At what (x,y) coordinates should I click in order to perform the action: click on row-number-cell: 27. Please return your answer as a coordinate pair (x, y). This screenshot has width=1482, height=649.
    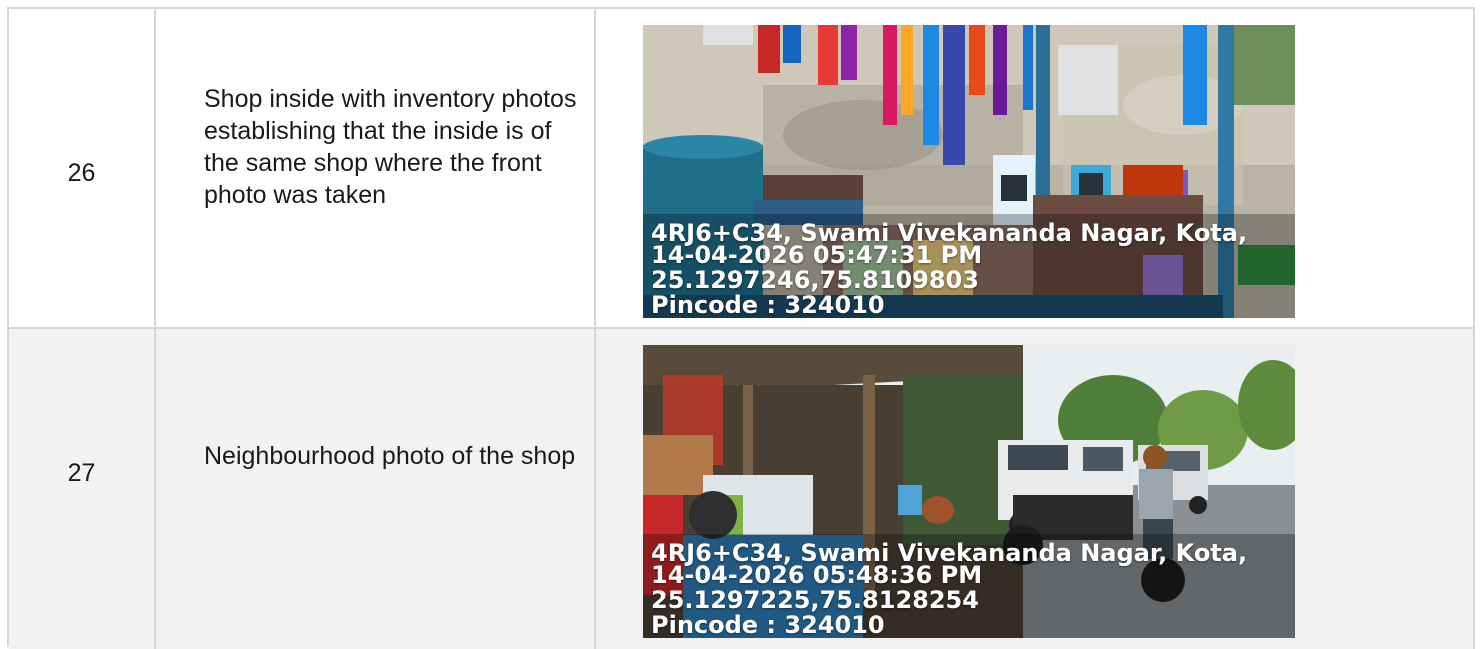
    Looking at the image, I should click on (82, 489).